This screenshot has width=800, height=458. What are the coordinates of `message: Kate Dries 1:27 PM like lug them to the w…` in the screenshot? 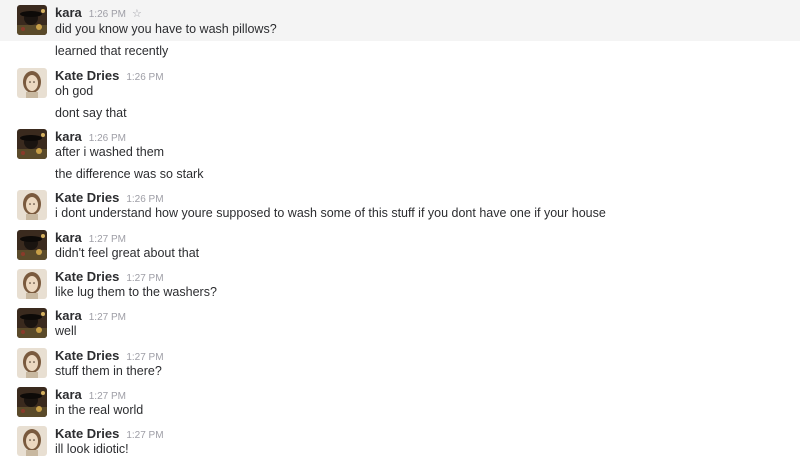 It's located at (400, 284).